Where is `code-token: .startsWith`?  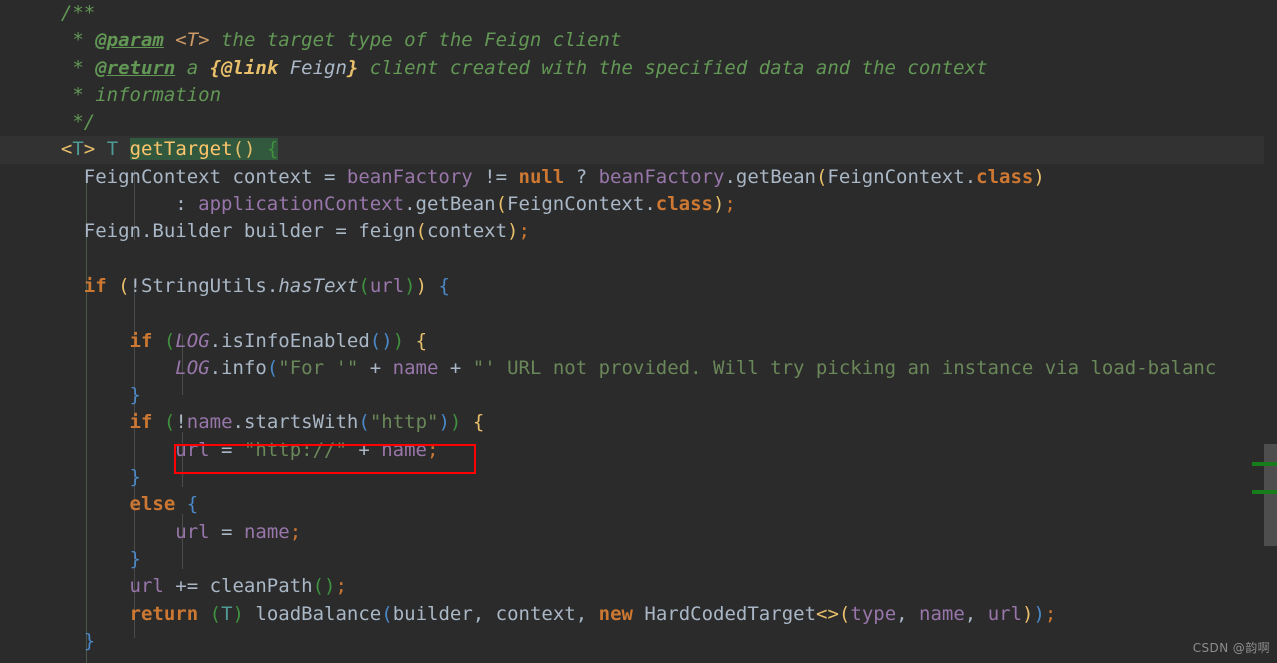
code-token: .startsWith is located at coordinates (295, 422).